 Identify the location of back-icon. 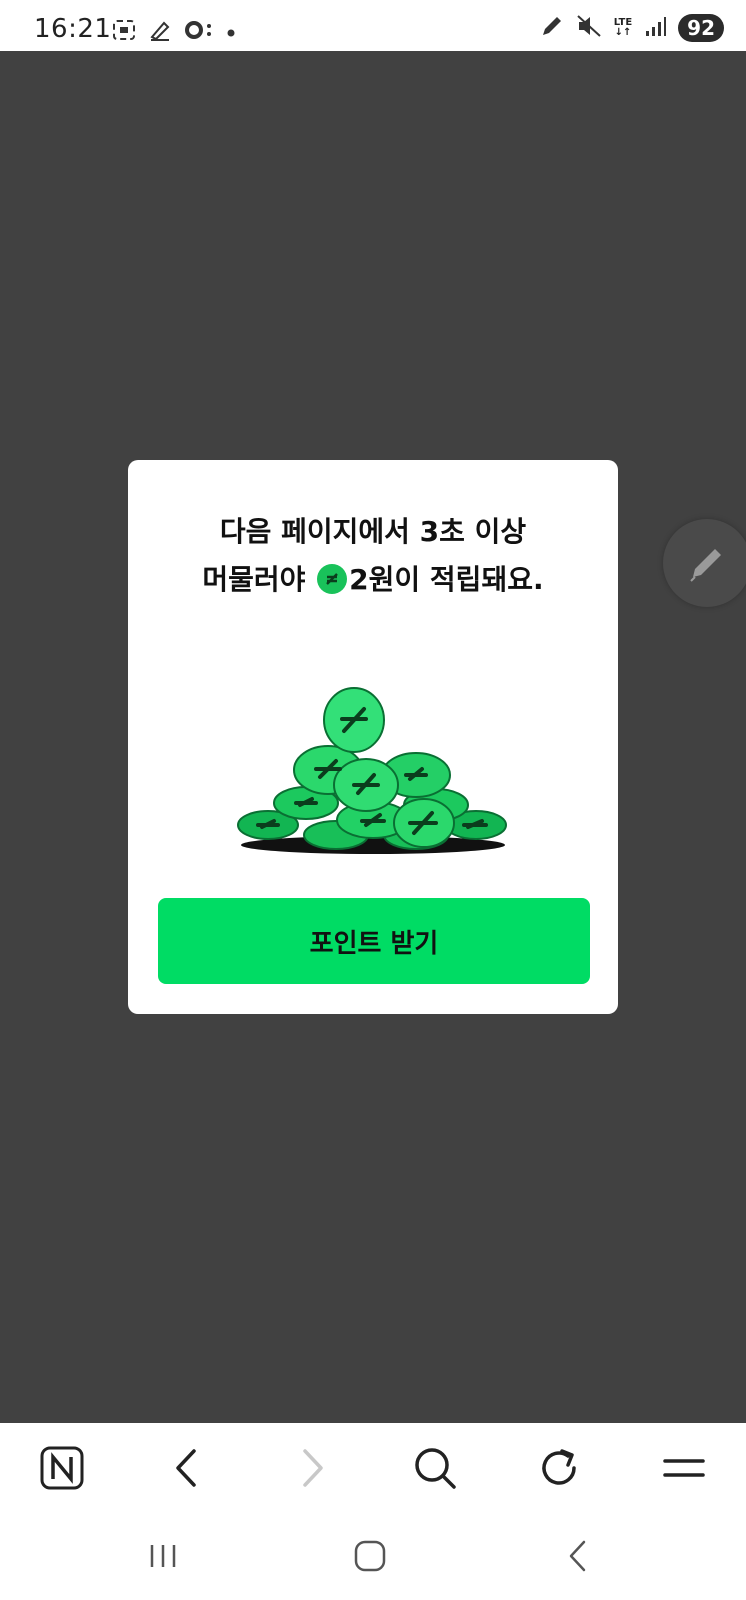
(186, 1468).